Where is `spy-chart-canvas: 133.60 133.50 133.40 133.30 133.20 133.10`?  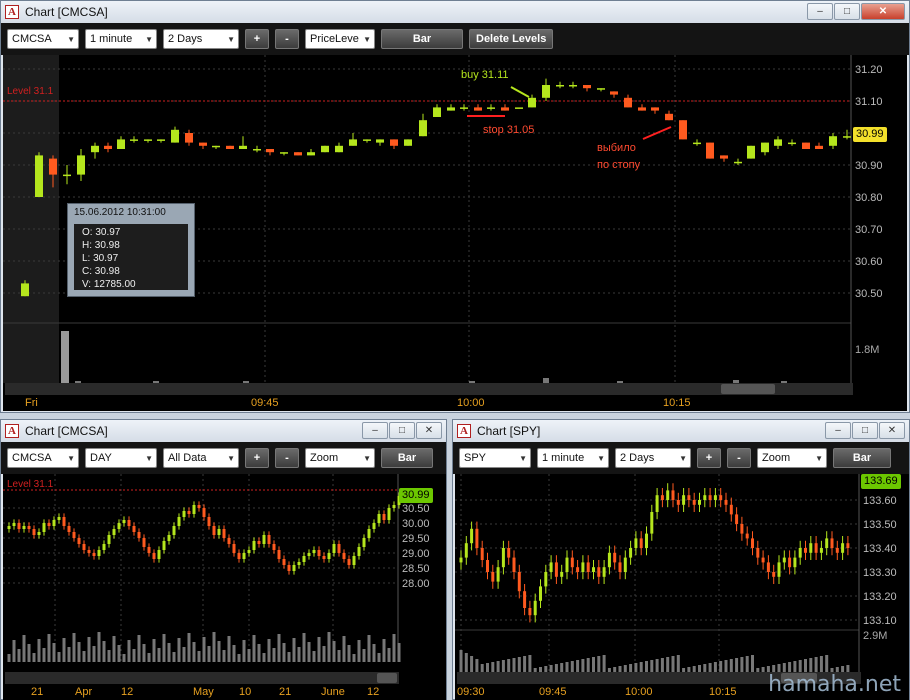
spy-chart-canvas: 133.60 133.50 133.40 133.30 133.20 133.10 is located at coordinates (676, 573).